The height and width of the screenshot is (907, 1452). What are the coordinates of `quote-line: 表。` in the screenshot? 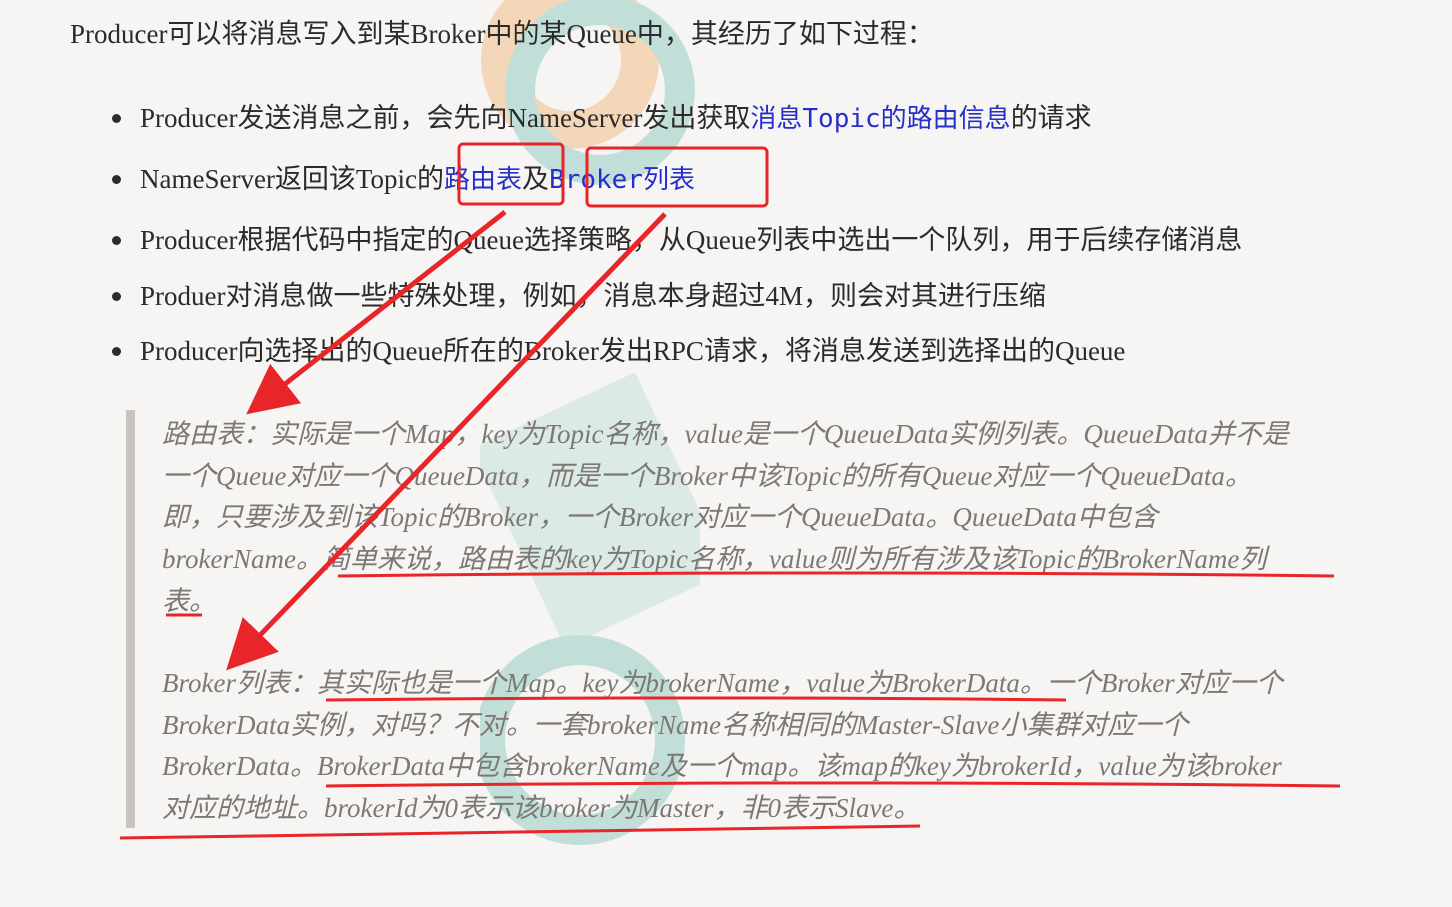 It's located at (189, 601).